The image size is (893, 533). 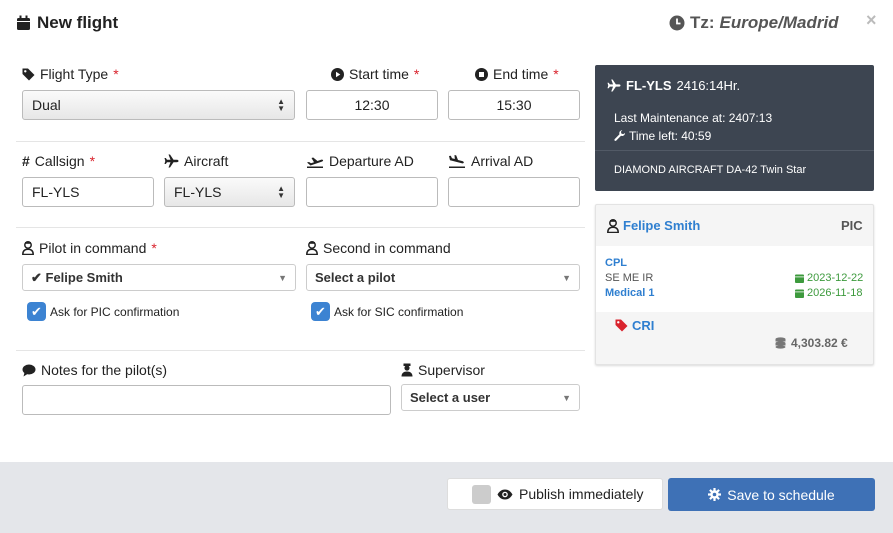 What do you see at coordinates (715, 494) in the screenshot?
I see `gear-icon` at bounding box center [715, 494].